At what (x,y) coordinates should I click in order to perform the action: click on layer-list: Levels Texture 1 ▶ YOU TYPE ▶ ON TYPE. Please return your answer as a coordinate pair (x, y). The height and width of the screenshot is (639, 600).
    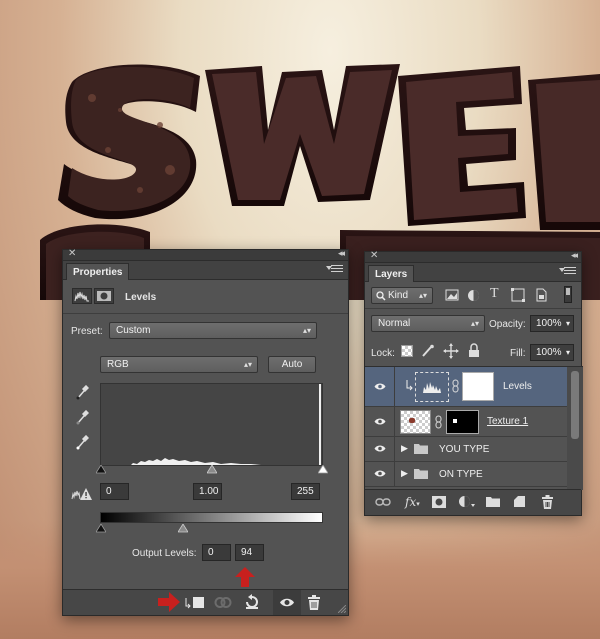
    Looking at the image, I should click on (474, 428).